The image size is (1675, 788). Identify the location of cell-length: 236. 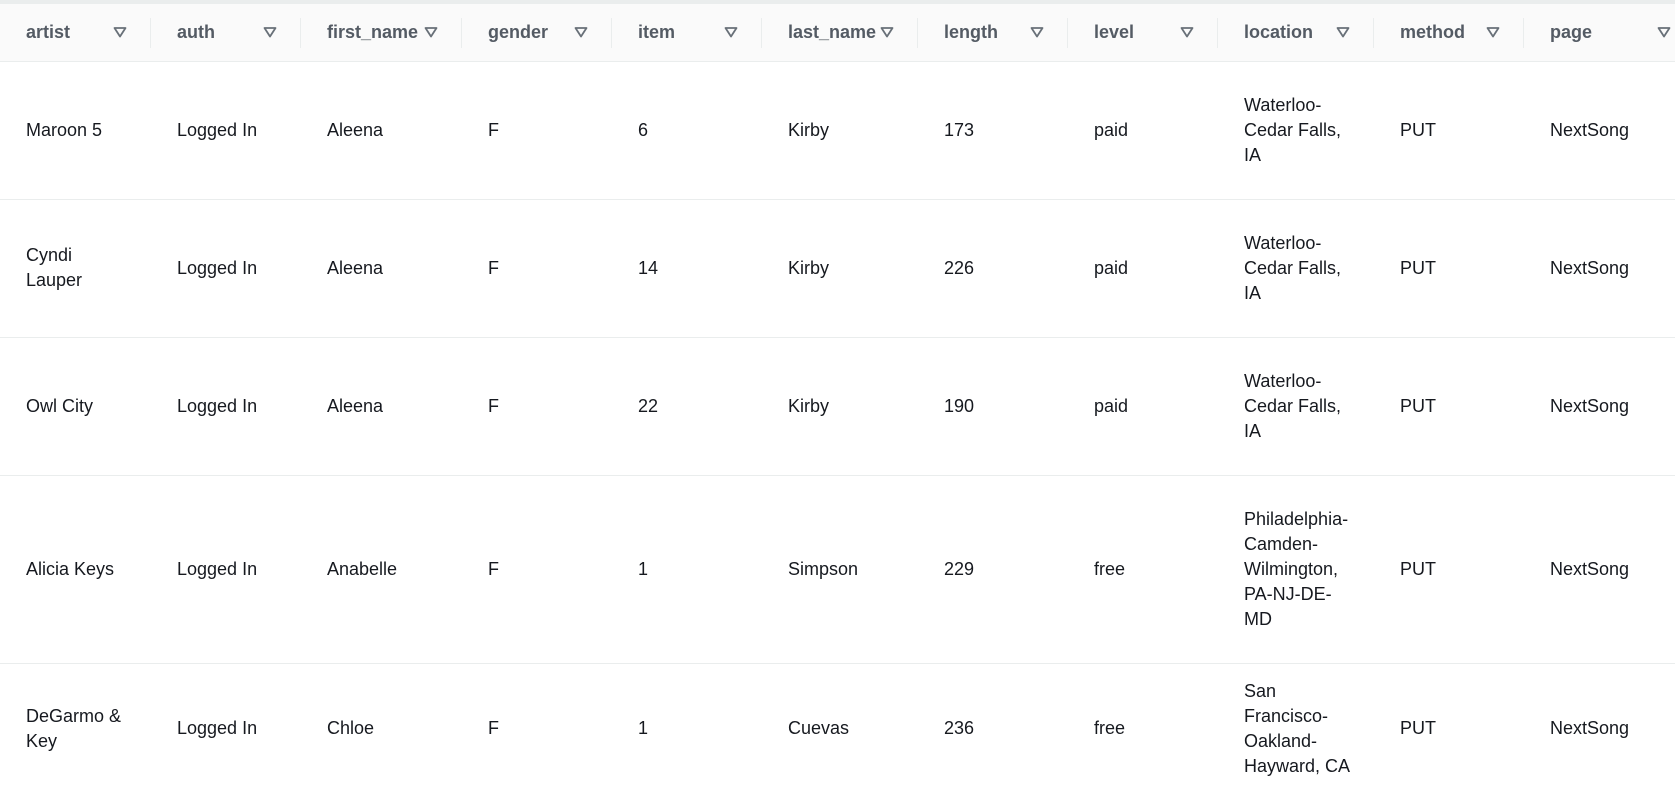
(959, 728).